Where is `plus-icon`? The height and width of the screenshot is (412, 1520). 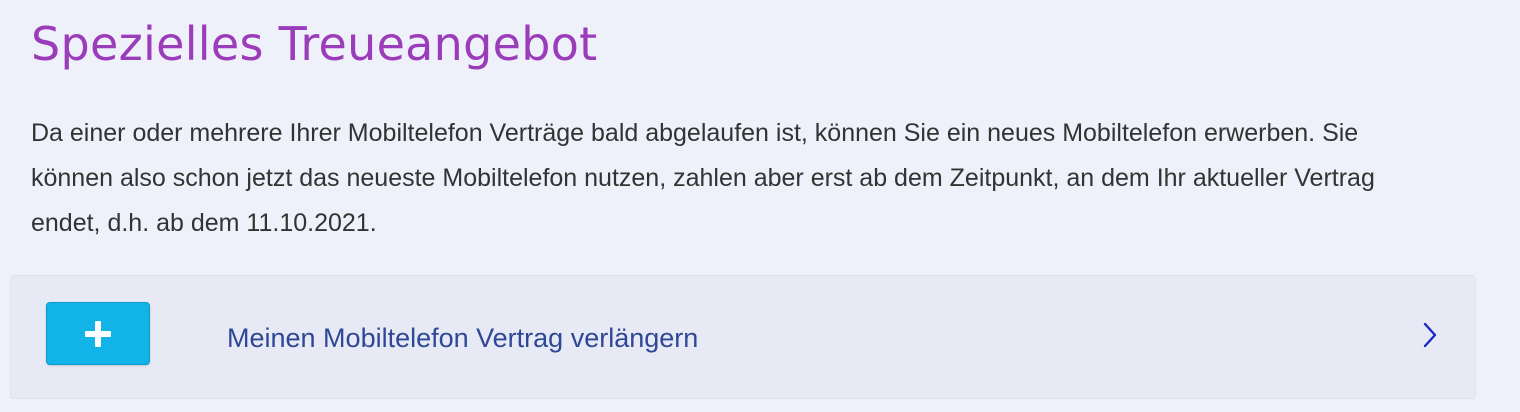 plus-icon is located at coordinates (98, 333).